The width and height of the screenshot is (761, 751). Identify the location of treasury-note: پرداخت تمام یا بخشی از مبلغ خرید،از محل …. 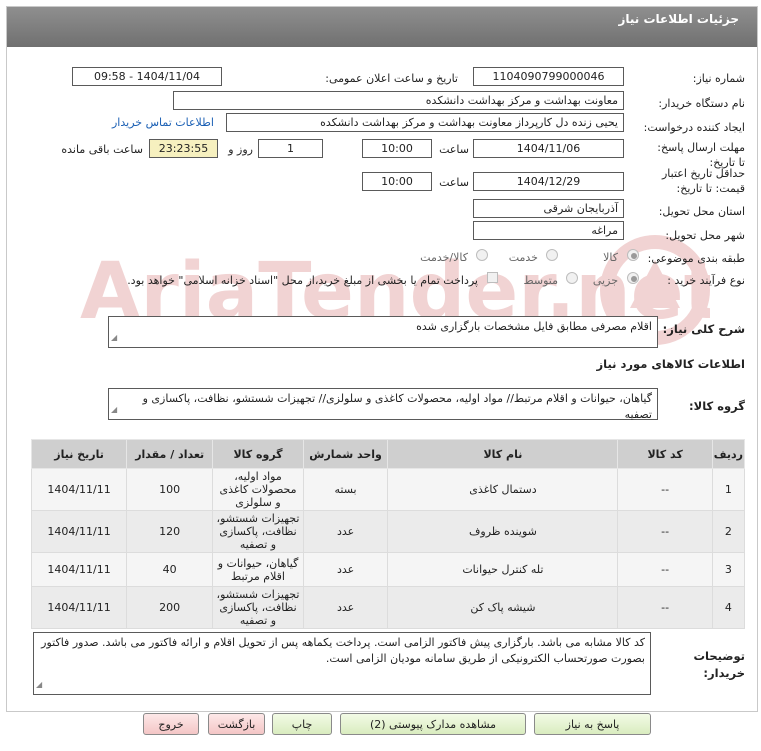
(302, 280).